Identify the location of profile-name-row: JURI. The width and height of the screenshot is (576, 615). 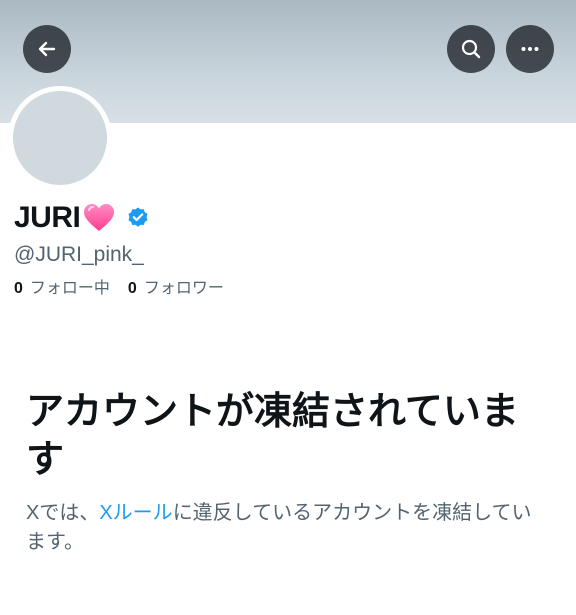
(82, 218).